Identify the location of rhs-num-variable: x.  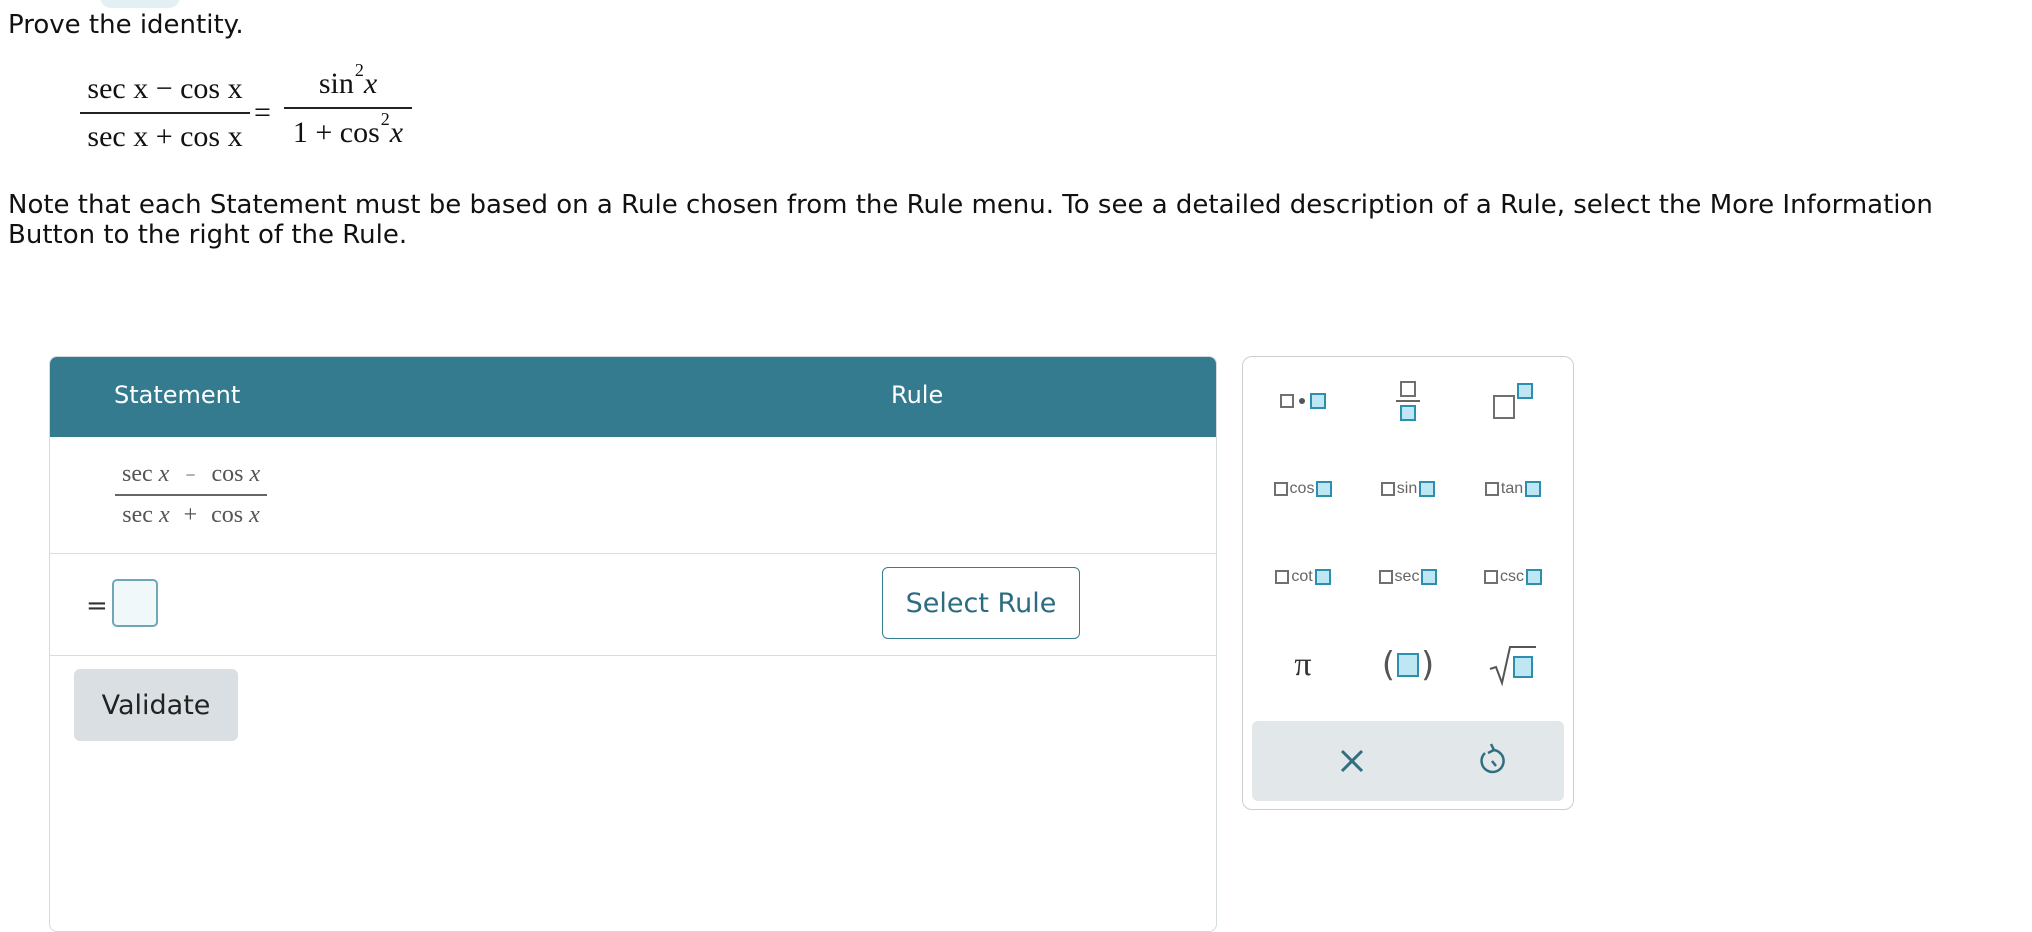
(370, 83).